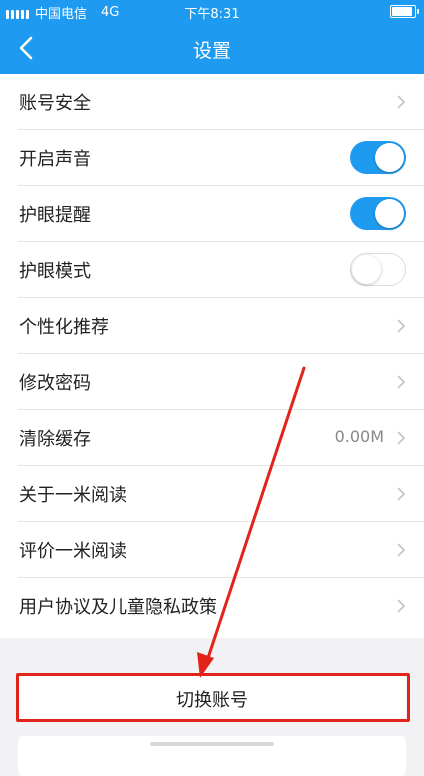 This screenshot has width=424, height=776. What do you see at coordinates (212, 214) in the screenshot?
I see `settings-item-eye-reminder: 护眼提醒` at bounding box center [212, 214].